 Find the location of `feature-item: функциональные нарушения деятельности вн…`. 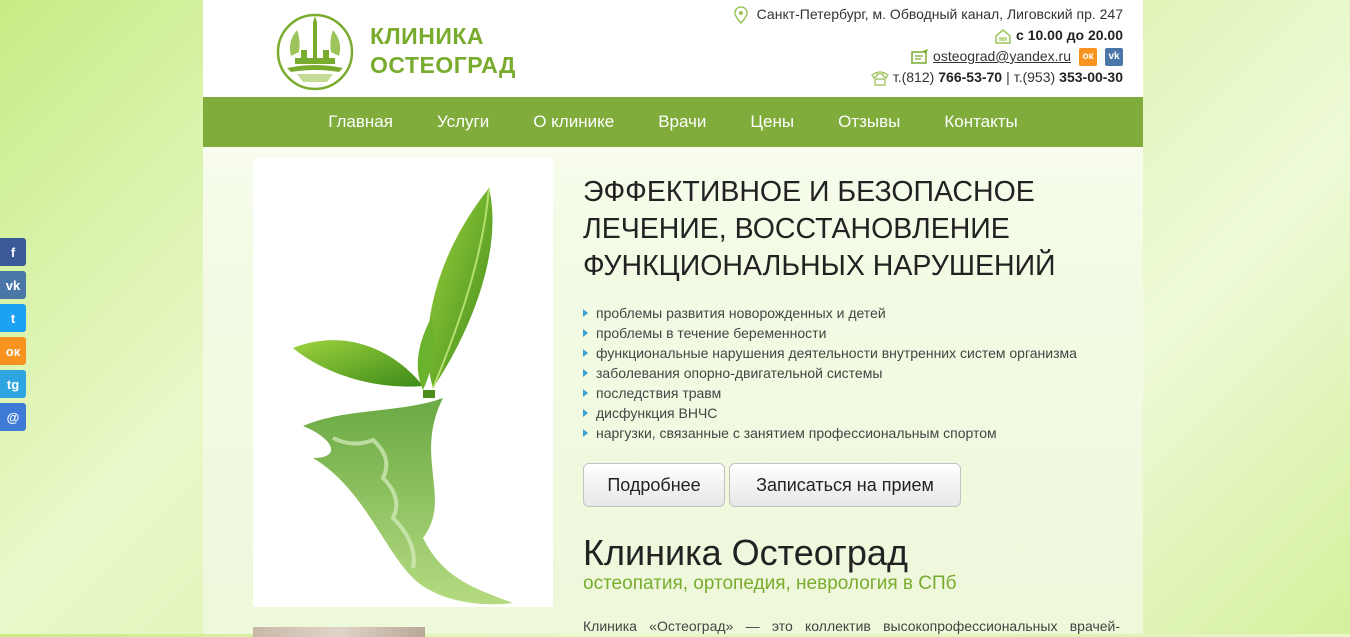

feature-item: функциональные нарушения деятельности вн… is located at coordinates (830, 353).